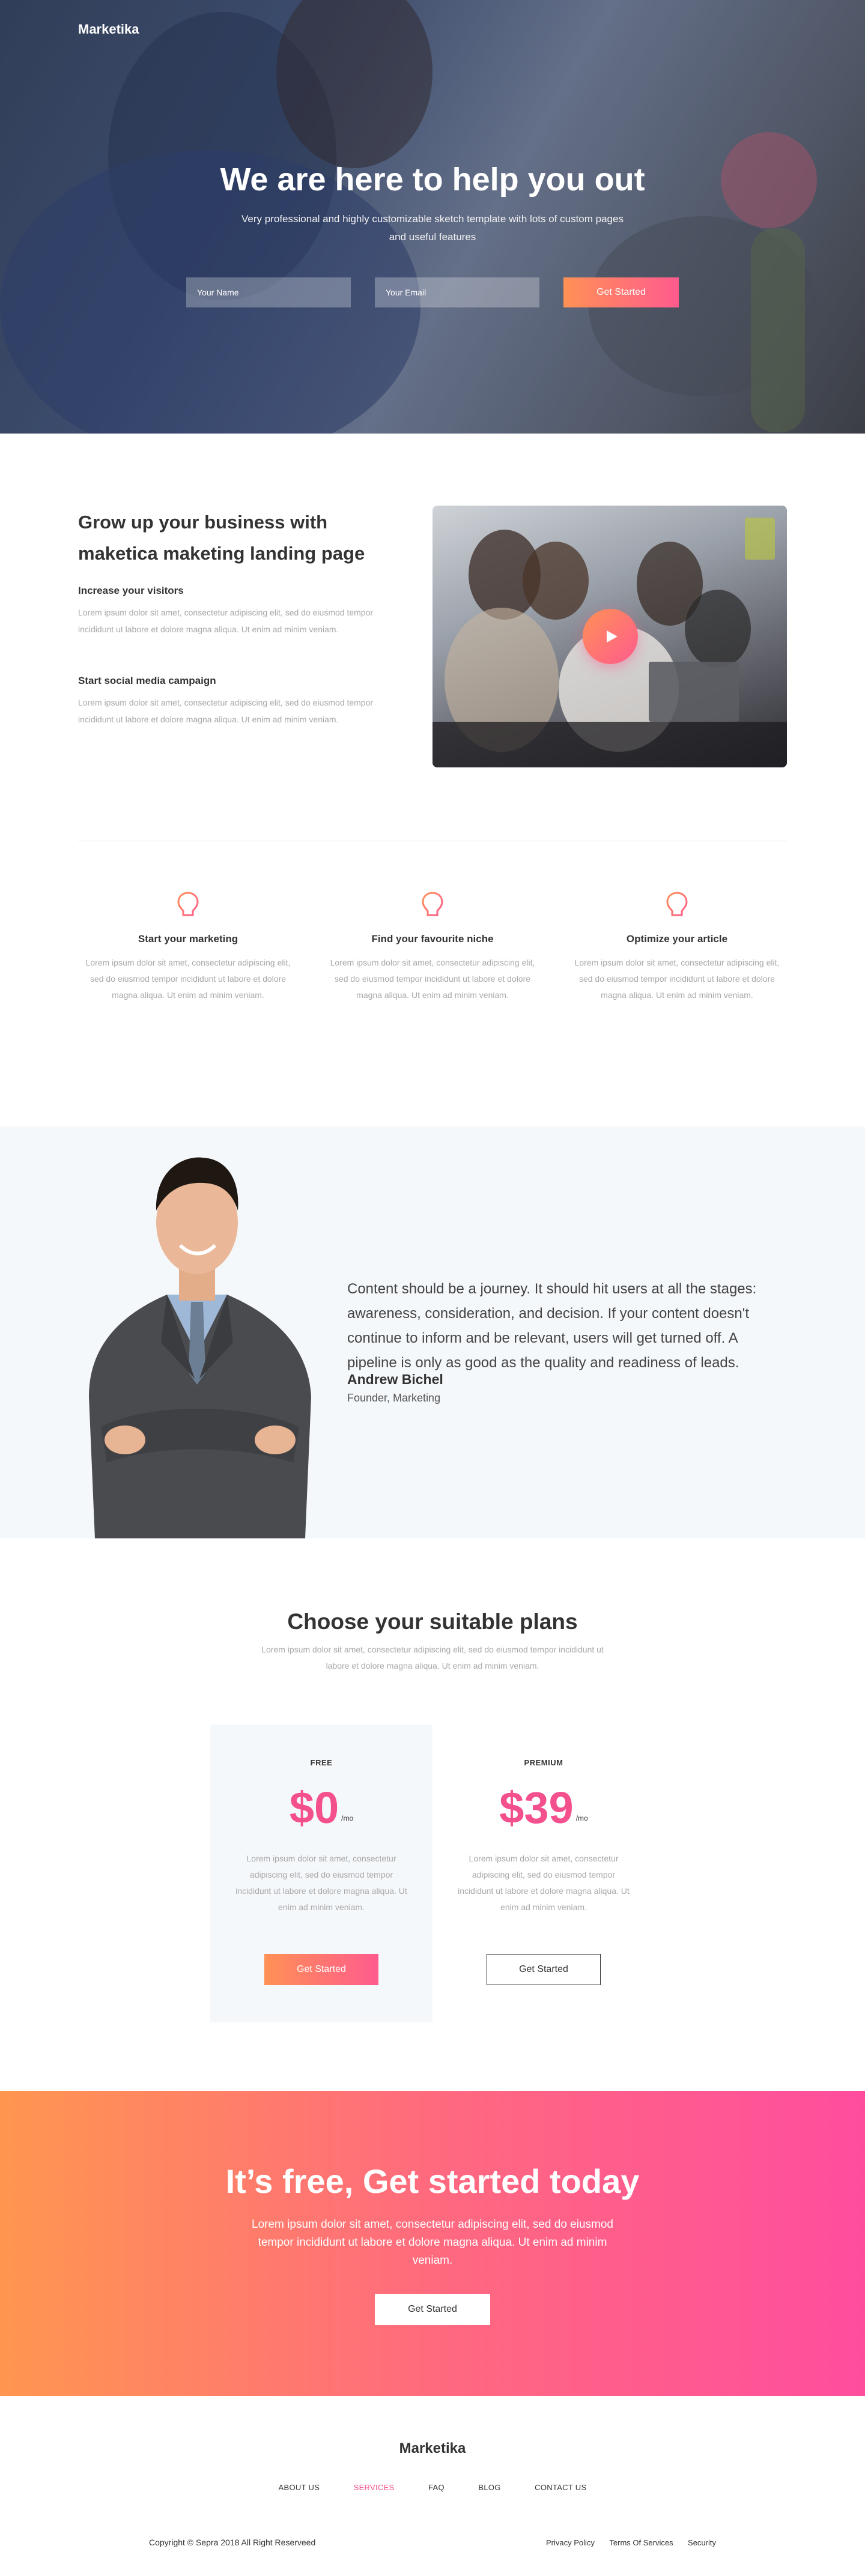  Describe the element at coordinates (432, 180) in the screenshot. I see `hero-title: We are here to help you out` at that location.